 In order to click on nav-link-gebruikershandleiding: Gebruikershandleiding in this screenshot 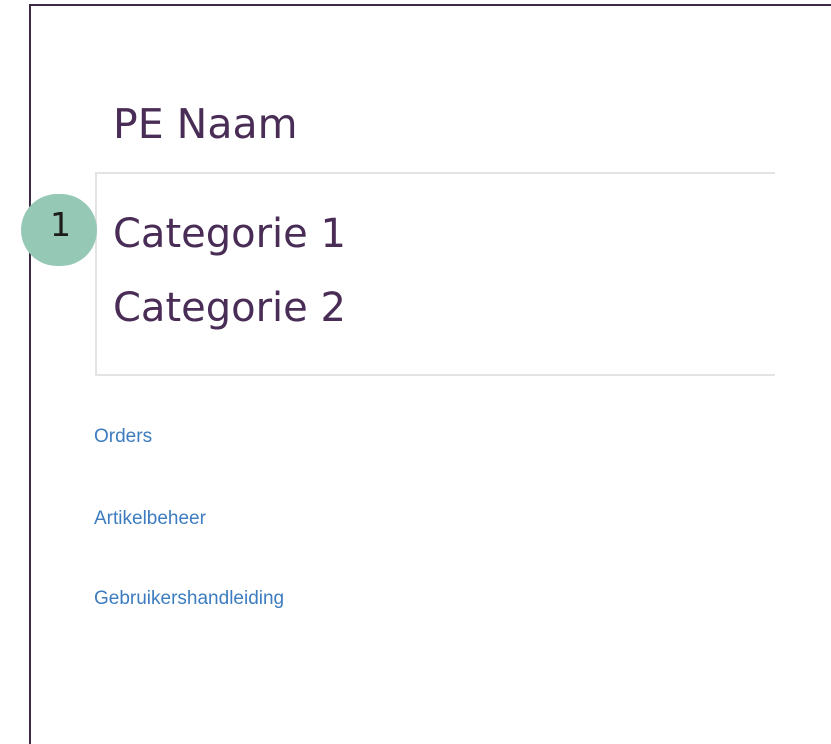, I will do `click(189, 599)`.